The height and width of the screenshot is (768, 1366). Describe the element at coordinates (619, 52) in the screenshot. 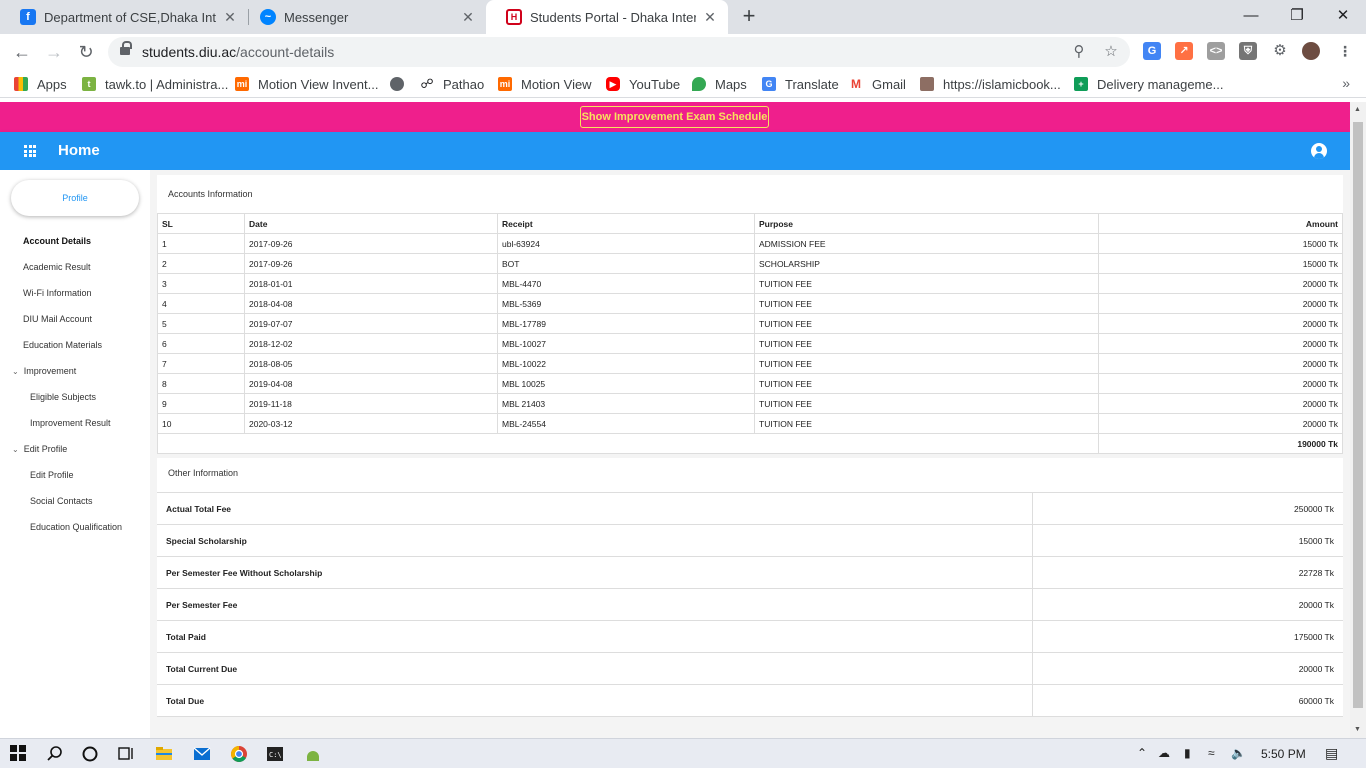

I see `address-bar: students.diu.ac/account-details ⚲ ☆` at that location.